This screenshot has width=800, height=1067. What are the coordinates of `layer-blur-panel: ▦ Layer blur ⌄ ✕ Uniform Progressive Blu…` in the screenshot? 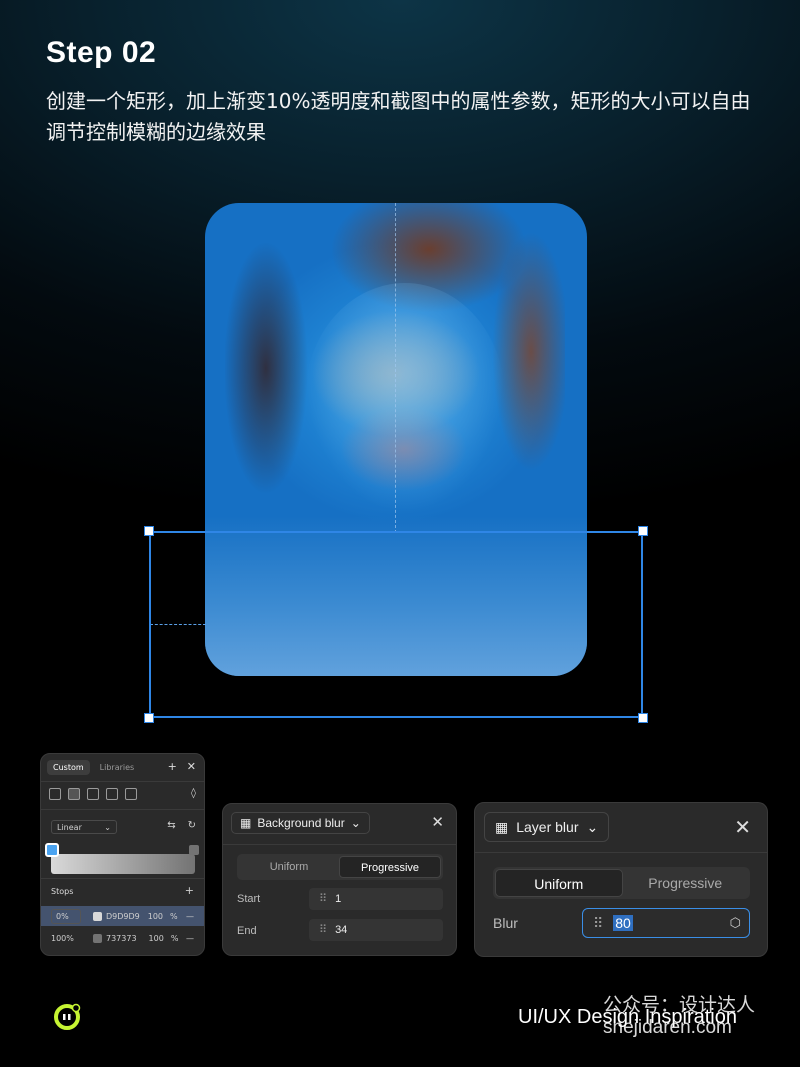 It's located at (621, 879).